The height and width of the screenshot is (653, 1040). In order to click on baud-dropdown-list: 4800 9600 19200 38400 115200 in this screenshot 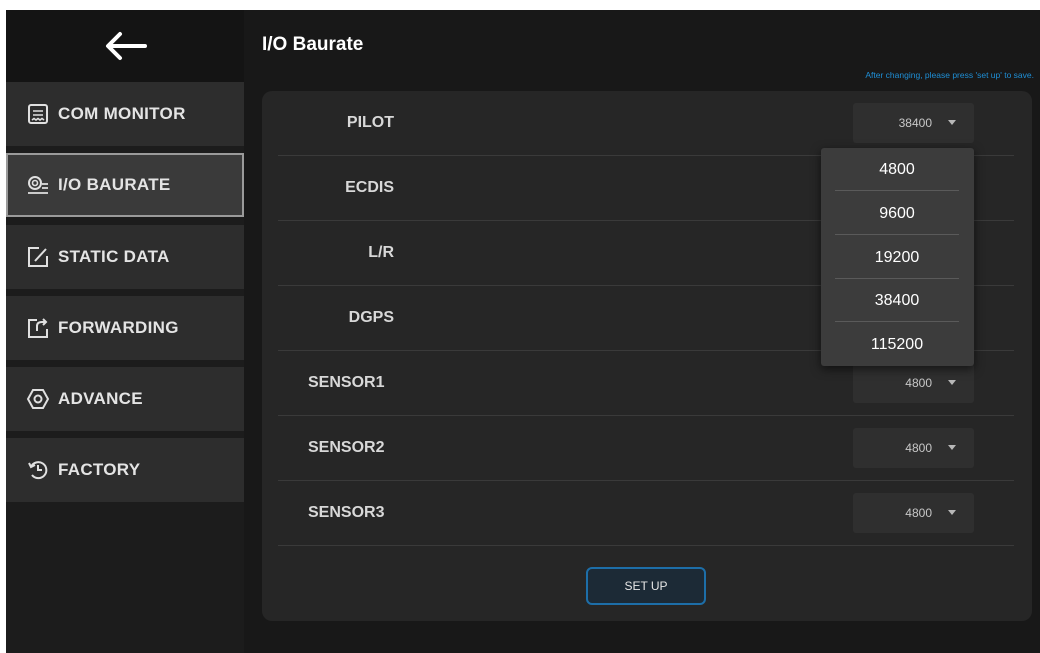, I will do `click(897, 257)`.